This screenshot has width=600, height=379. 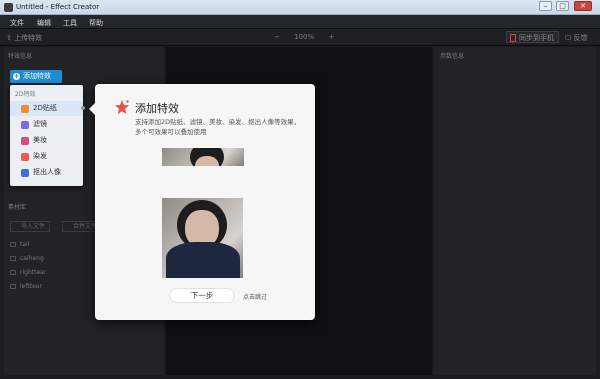 I want to click on menu-bar: 文件 编辑 工具 帮助, so click(x=300, y=22).